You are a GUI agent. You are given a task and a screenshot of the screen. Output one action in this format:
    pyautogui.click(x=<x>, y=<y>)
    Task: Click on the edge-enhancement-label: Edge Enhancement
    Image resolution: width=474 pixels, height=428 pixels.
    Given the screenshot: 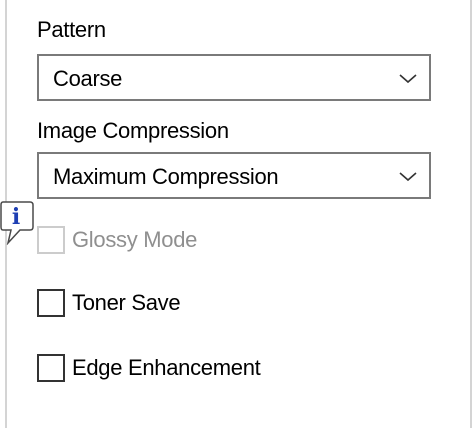 What is the action you would take?
    pyautogui.click(x=166, y=368)
    